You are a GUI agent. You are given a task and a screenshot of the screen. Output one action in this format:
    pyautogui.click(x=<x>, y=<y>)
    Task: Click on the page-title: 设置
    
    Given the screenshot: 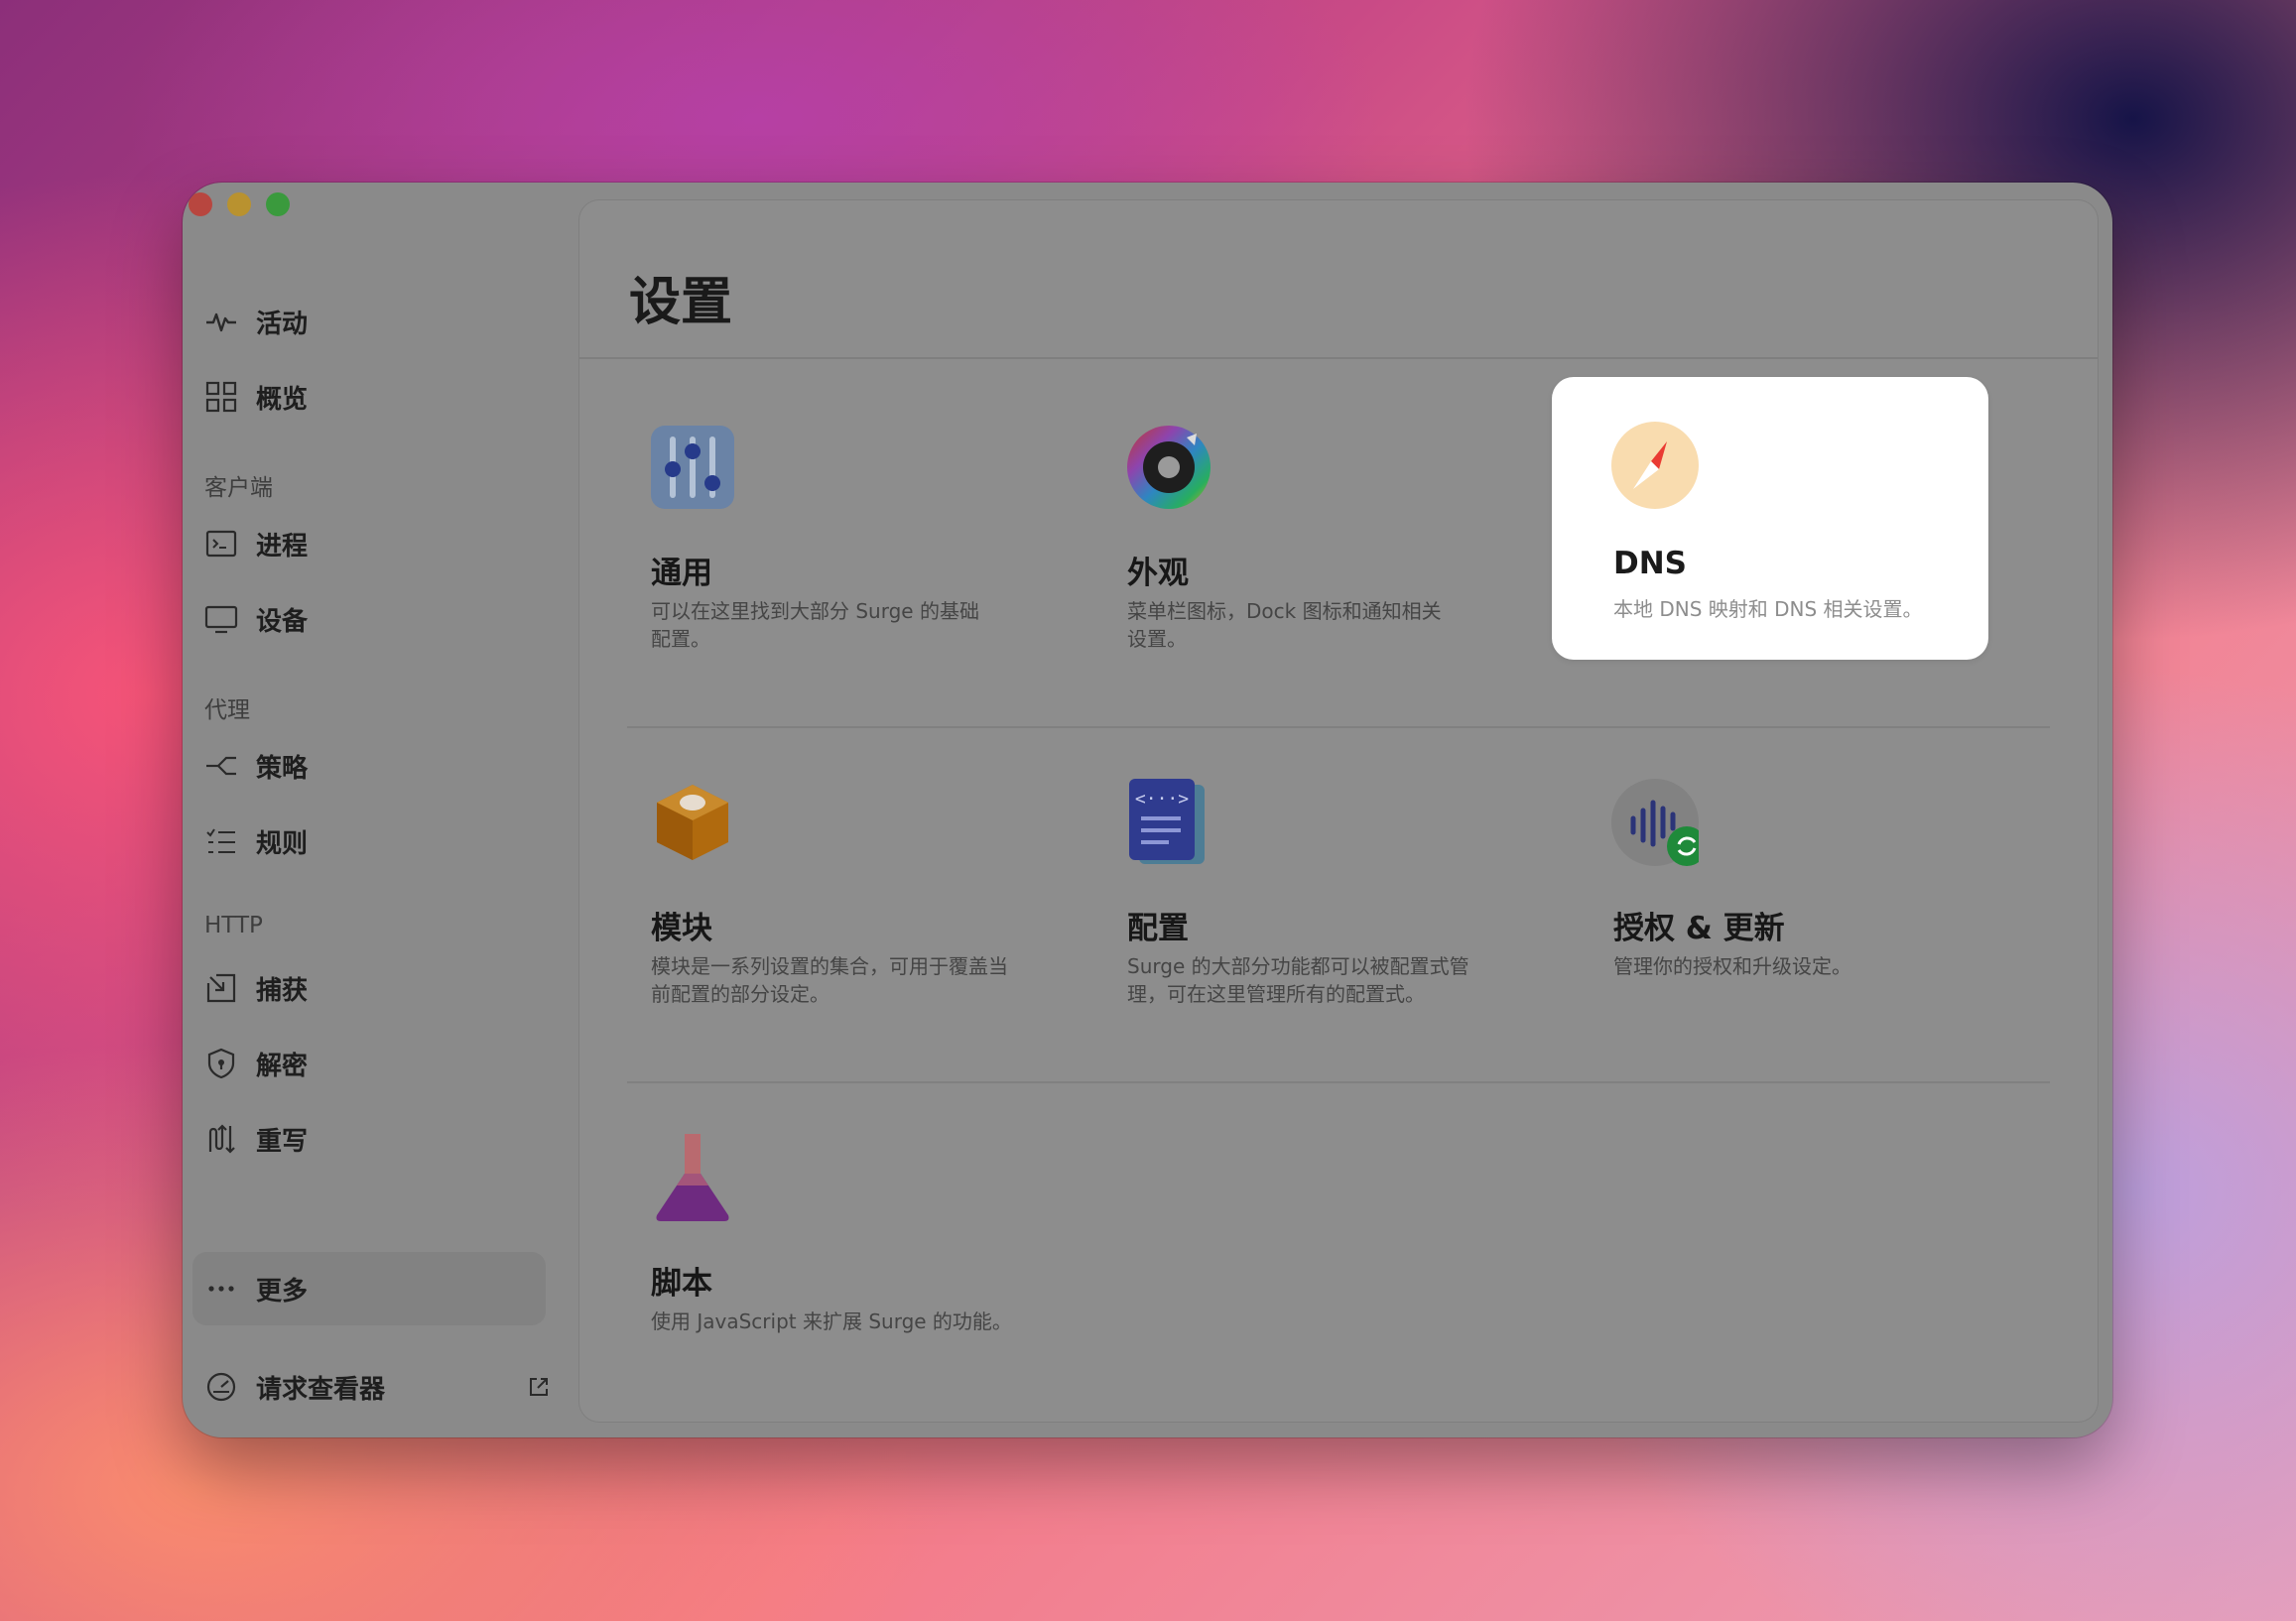 What is the action you would take?
    pyautogui.click(x=681, y=302)
    